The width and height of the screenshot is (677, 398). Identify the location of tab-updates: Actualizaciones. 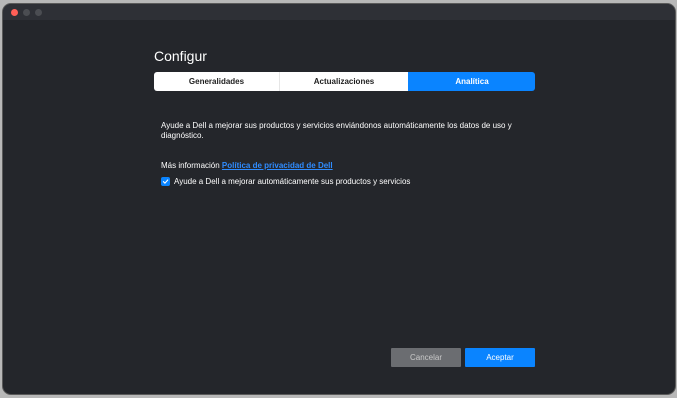
(343, 81).